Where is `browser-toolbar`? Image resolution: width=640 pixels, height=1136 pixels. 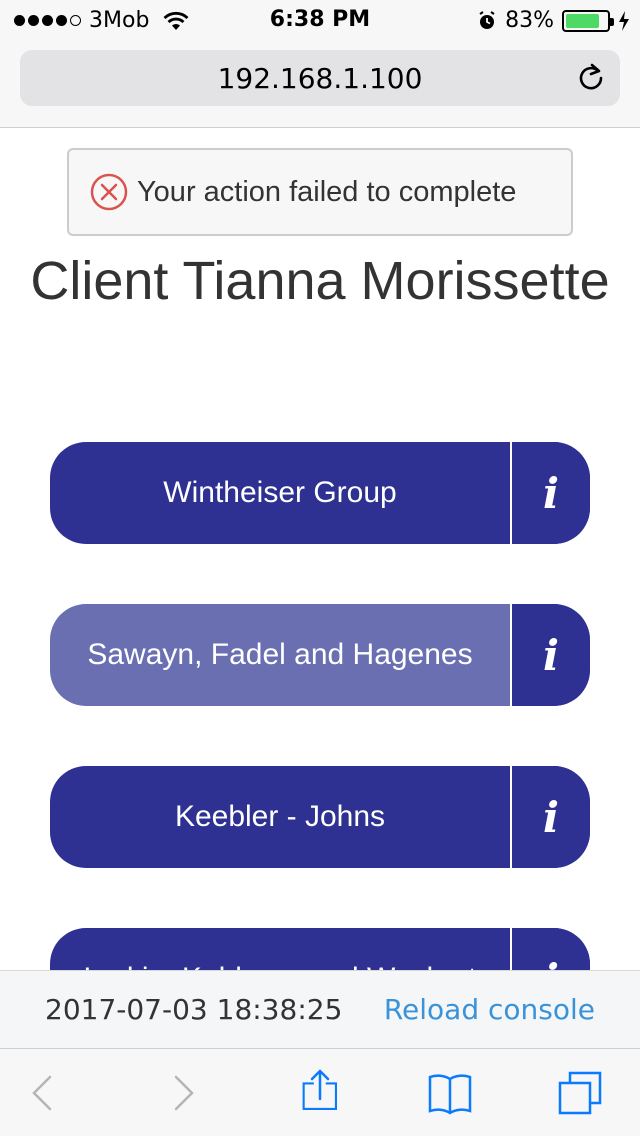
browser-toolbar is located at coordinates (320, 1092).